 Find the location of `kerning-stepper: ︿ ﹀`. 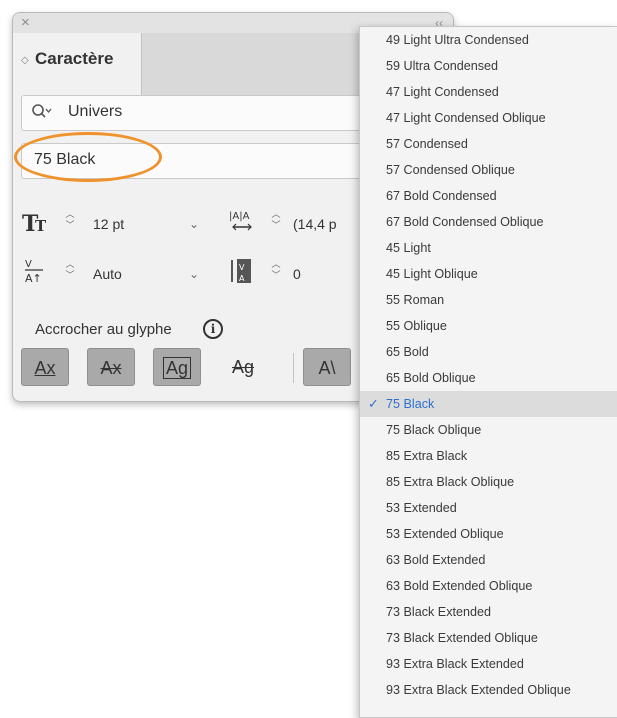

kerning-stepper: ︿ ﹀ is located at coordinates (70, 272).